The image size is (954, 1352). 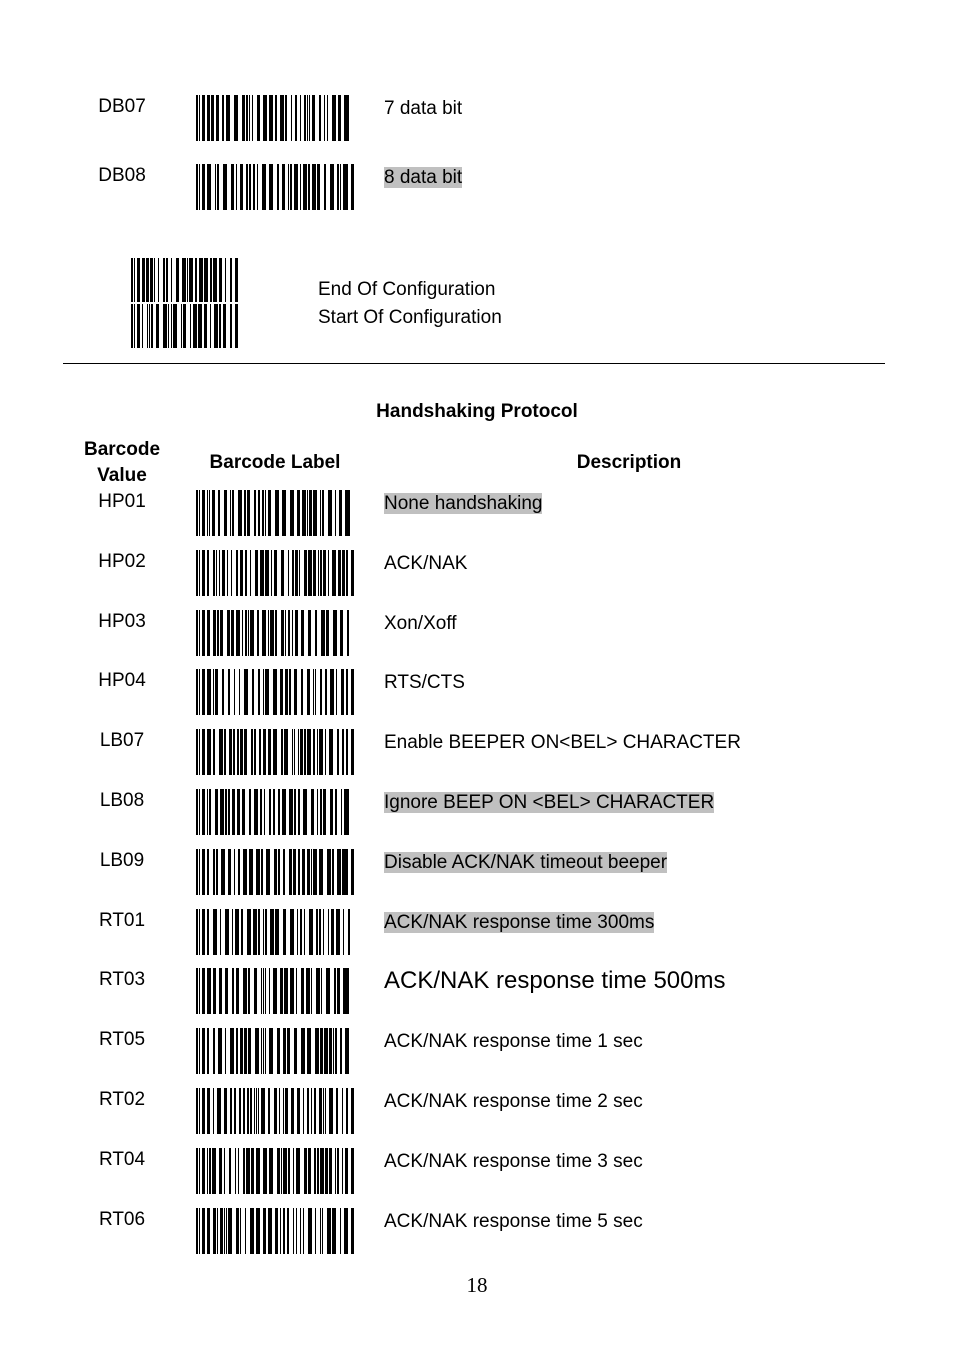 I want to click on barcode-description: ACK/NAK response time 500ms, so click(x=554, y=981).